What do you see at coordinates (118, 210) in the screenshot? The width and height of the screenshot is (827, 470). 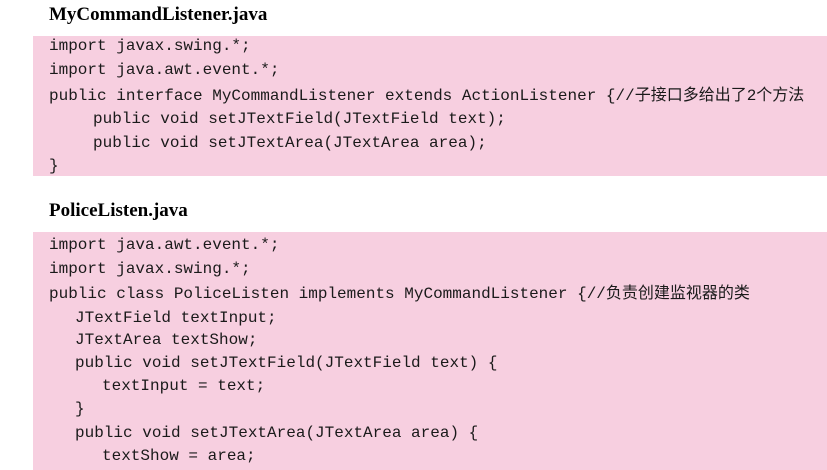 I see `file-title-policelisten: PoliceListen.java` at bounding box center [118, 210].